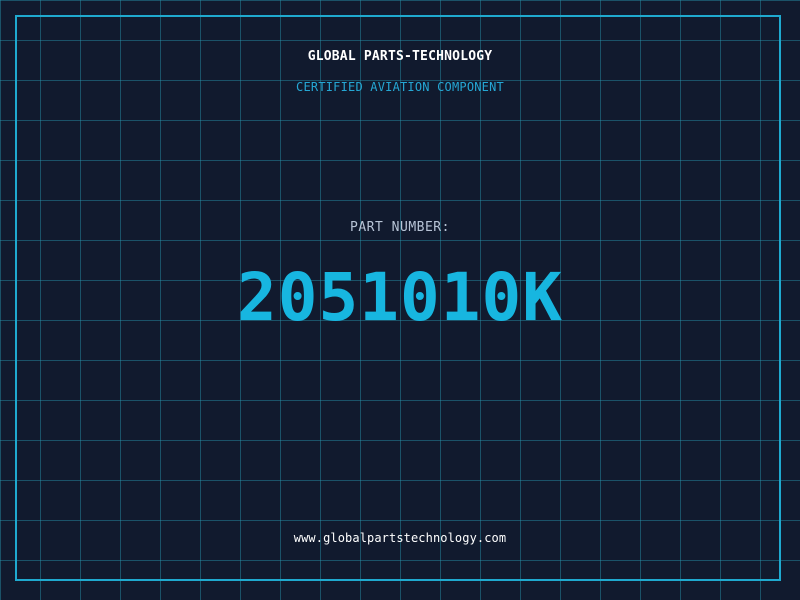  I want to click on certification-label: CERTIFIED AVIATION COMPONENT, so click(400, 87).